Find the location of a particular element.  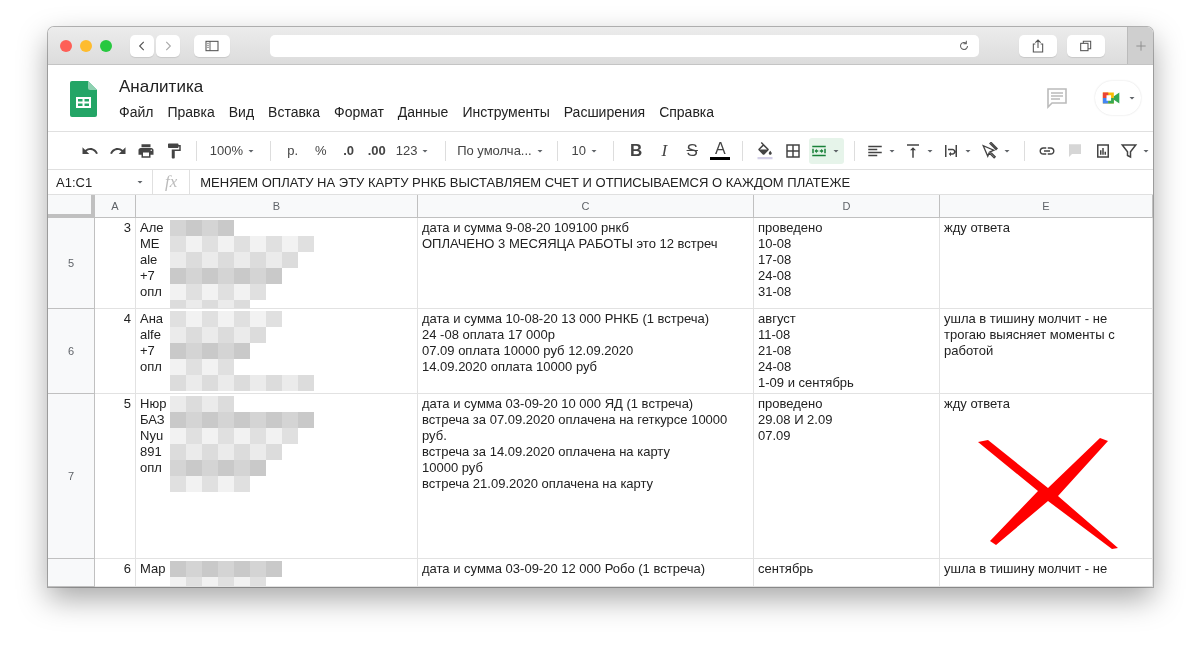

table-cell: 07.09 оплата 10000 руб 12.09.2020 is located at coordinates (528, 351).